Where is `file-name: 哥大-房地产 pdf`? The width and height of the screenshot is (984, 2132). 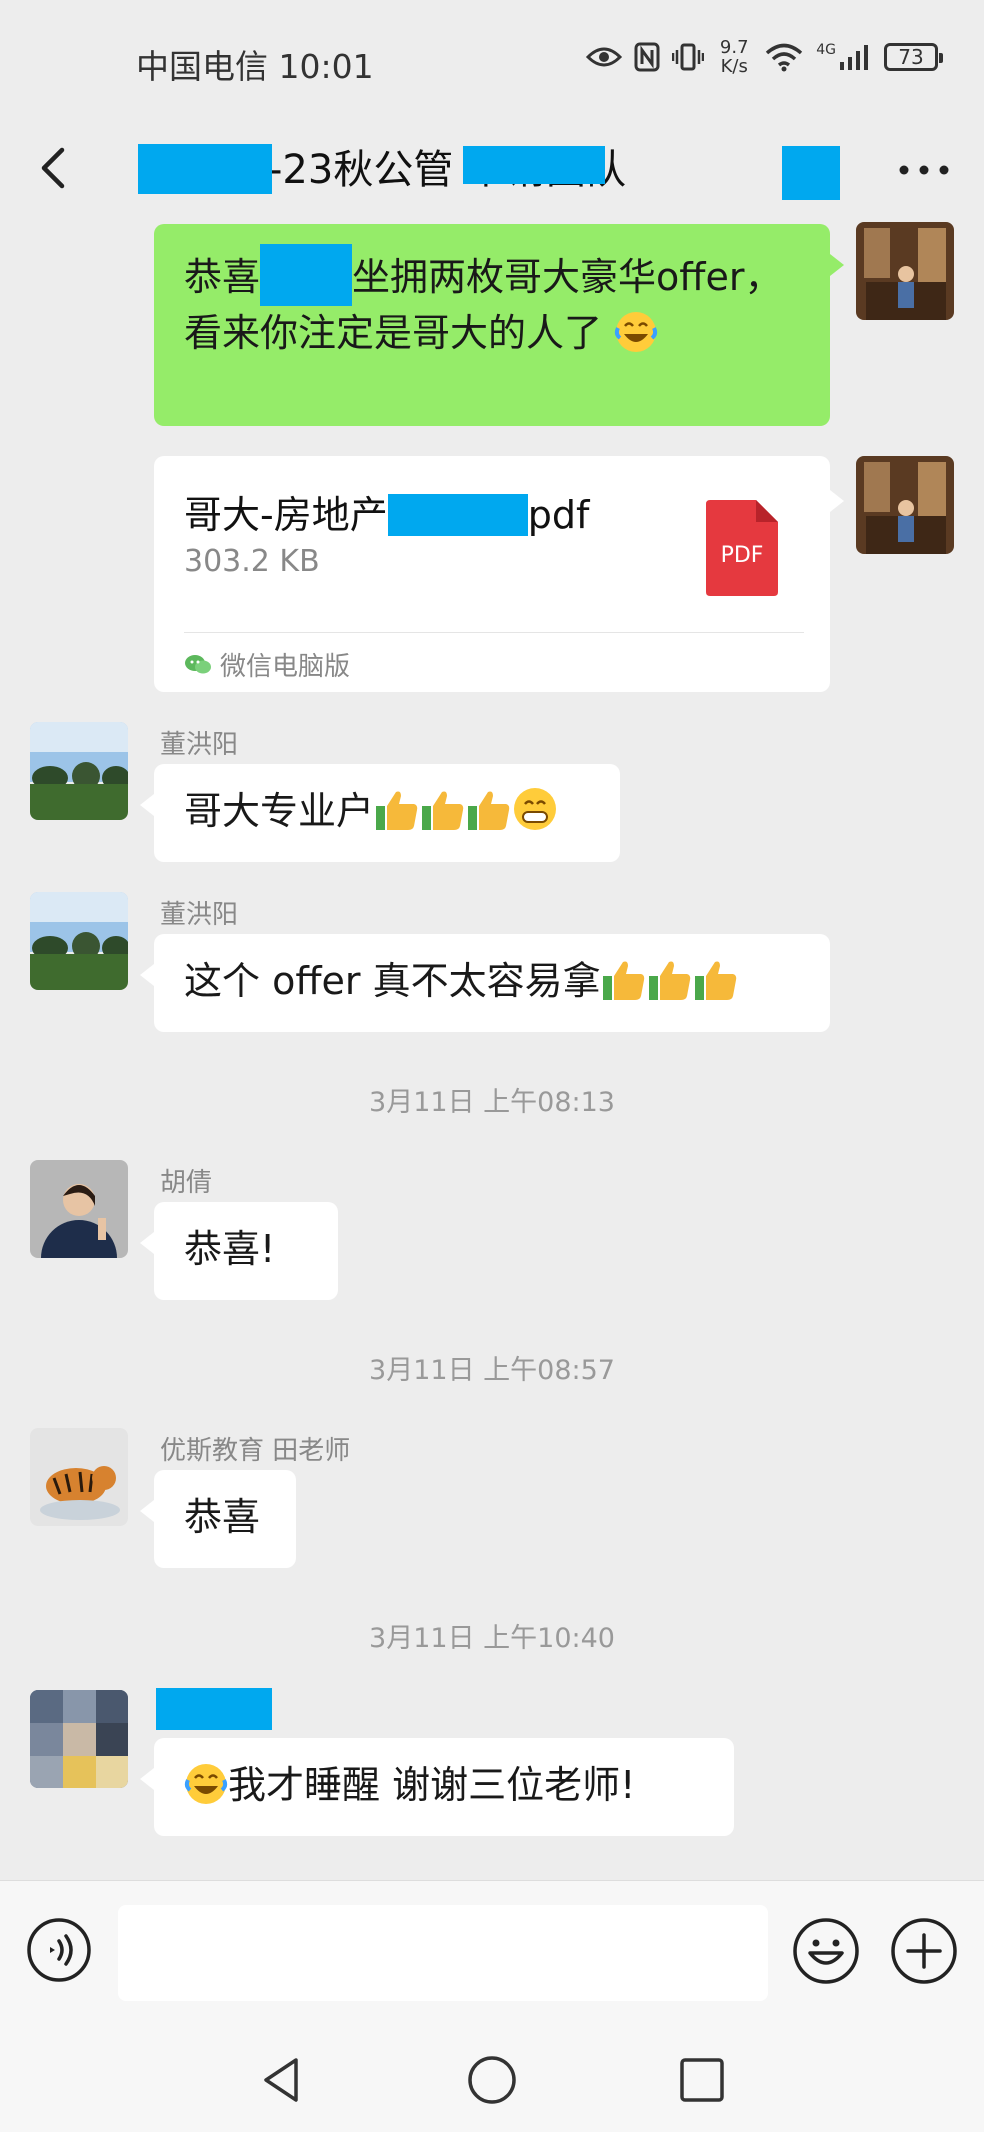 file-name: 哥大-房地产 pdf is located at coordinates (386, 511).